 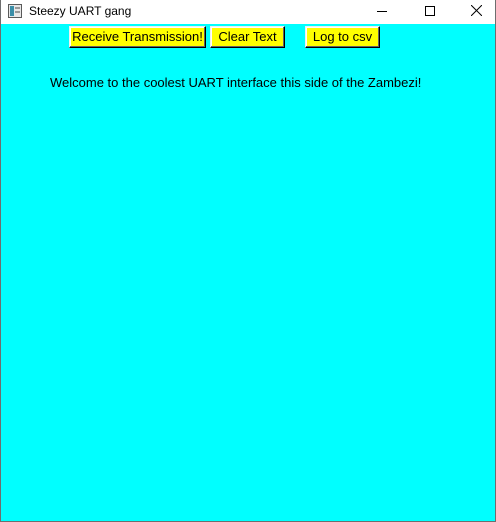 I want to click on maximize-button, so click(x=430, y=12).